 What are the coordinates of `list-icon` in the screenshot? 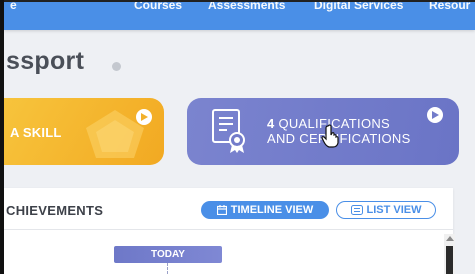 It's located at (356, 210).